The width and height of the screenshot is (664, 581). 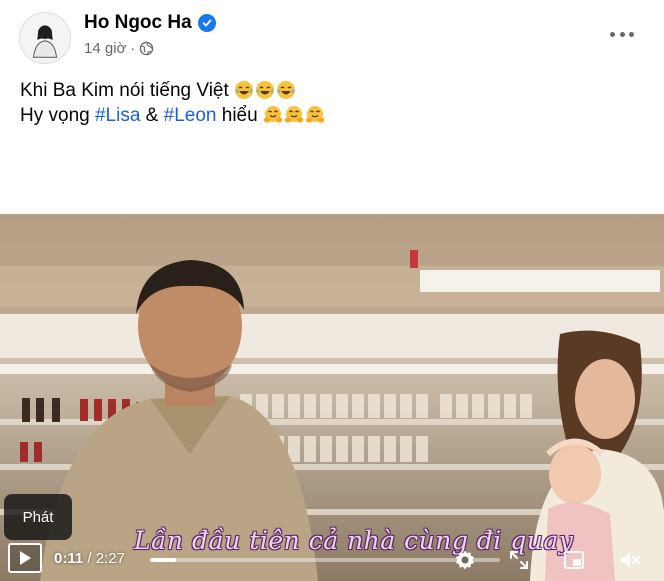 I want to click on post-line-1: Khi Ba Kim nói tiếng Việt, so click(x=172, y=90).